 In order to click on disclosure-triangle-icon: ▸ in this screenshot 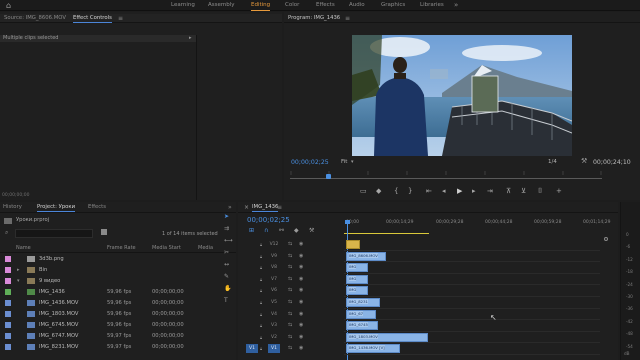, I will do `click(18, 270)`.